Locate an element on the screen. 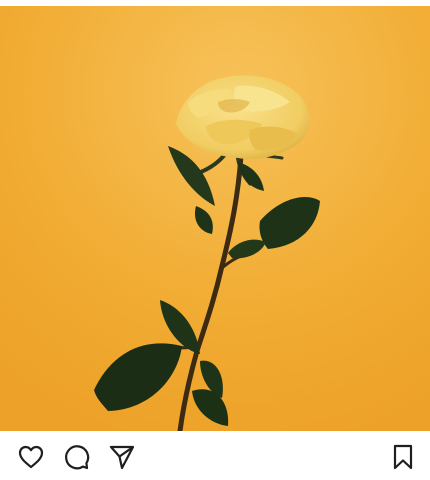 This screenshot has height=480, width=430. like-button is located at coordinates (31, 457).